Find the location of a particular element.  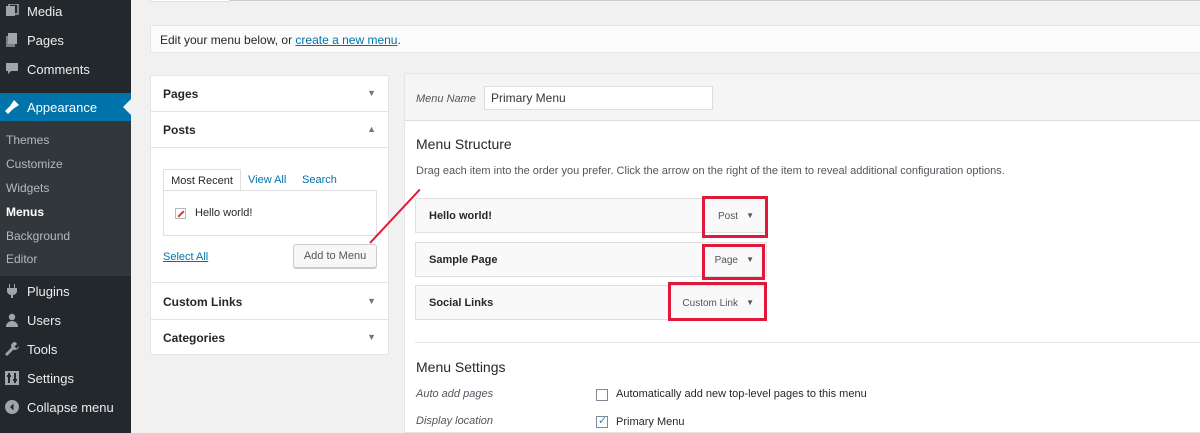

select-all-link: Select All is located at coordinates (185, 257).